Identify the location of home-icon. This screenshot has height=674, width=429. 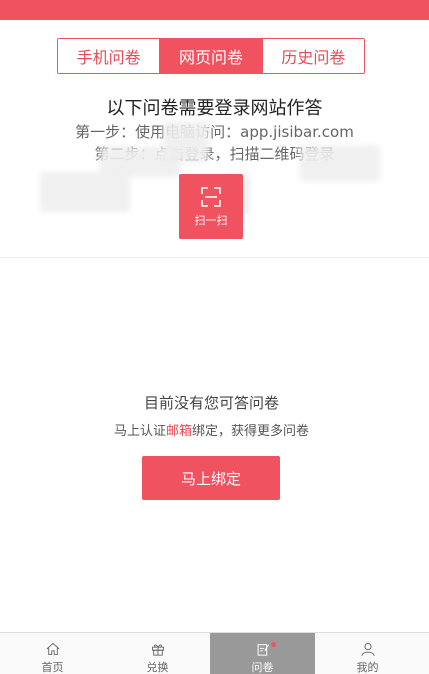
(52, 649).